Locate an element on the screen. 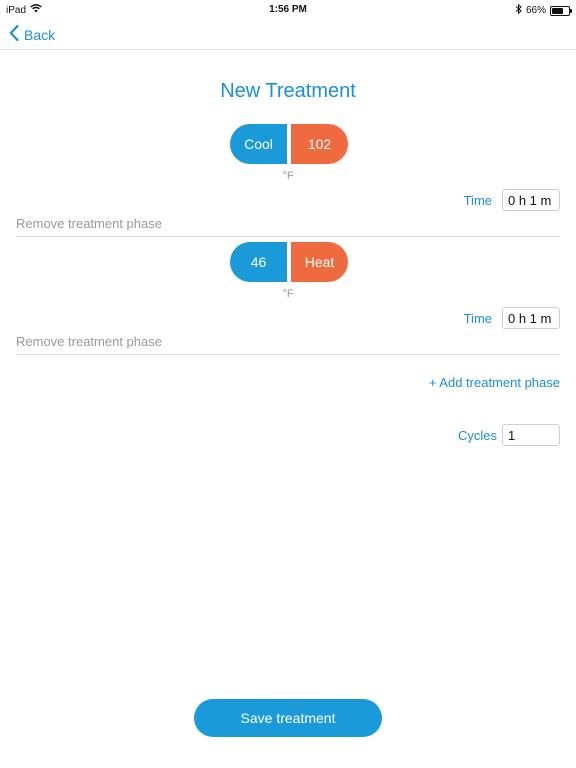 Image resolution: width=576 pixels, height=768 pixels. add-treatment-phase-button: + Add treatment phase is located at coordinates (494, 382).